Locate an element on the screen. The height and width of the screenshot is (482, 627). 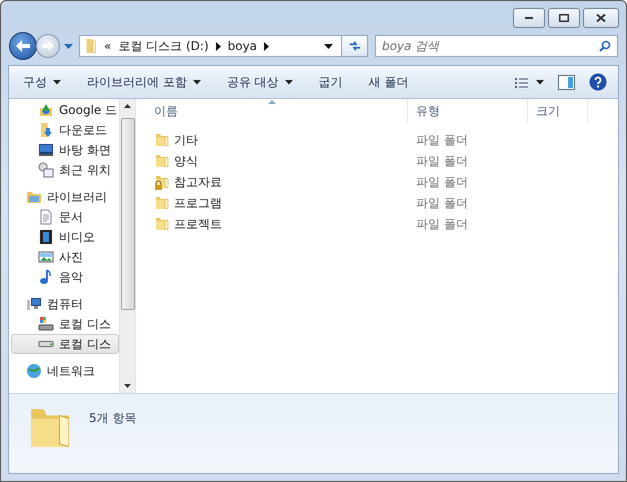
drive-icon is located at coordinates (46, 110).